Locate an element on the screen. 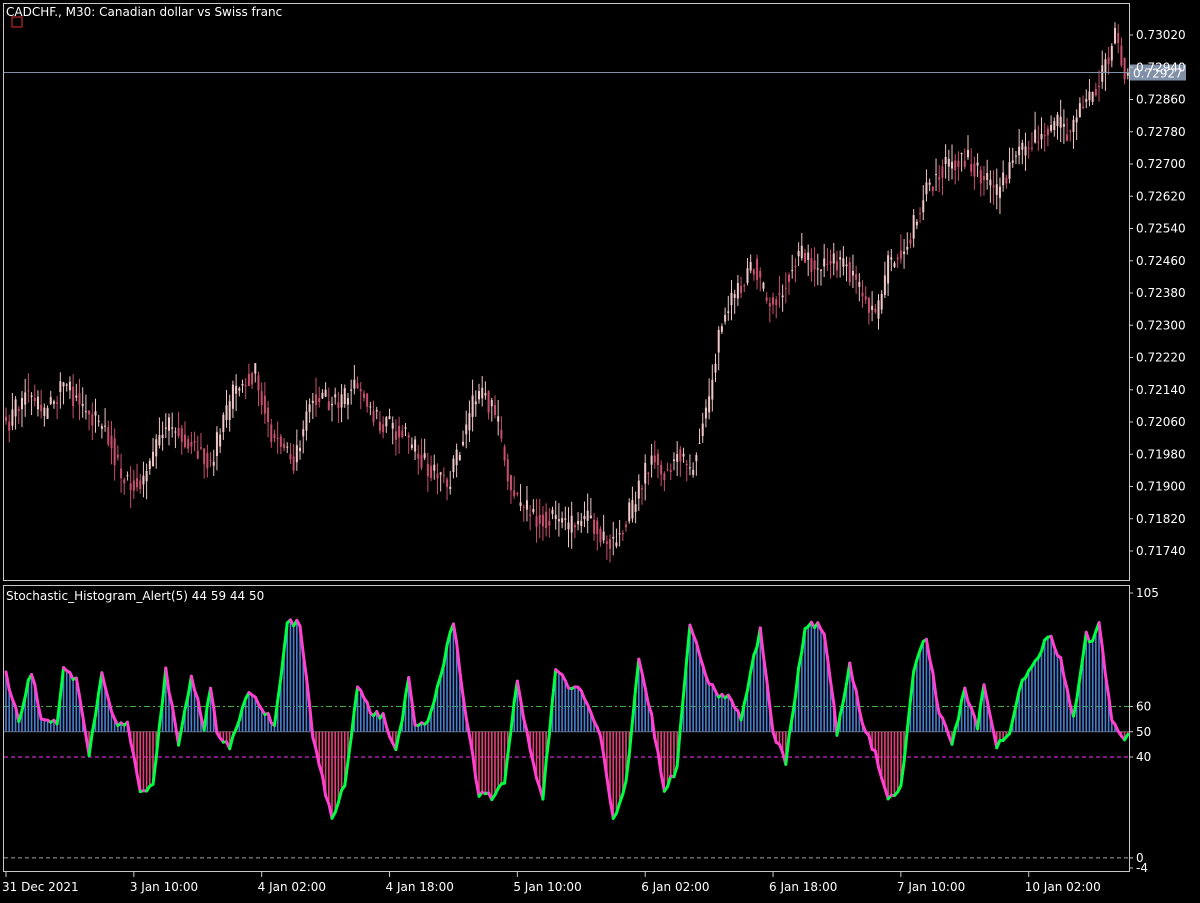 The image size is (1200, 903). time-tick-label: 4 Jan 02:00 is located at coordinates (292, 887).